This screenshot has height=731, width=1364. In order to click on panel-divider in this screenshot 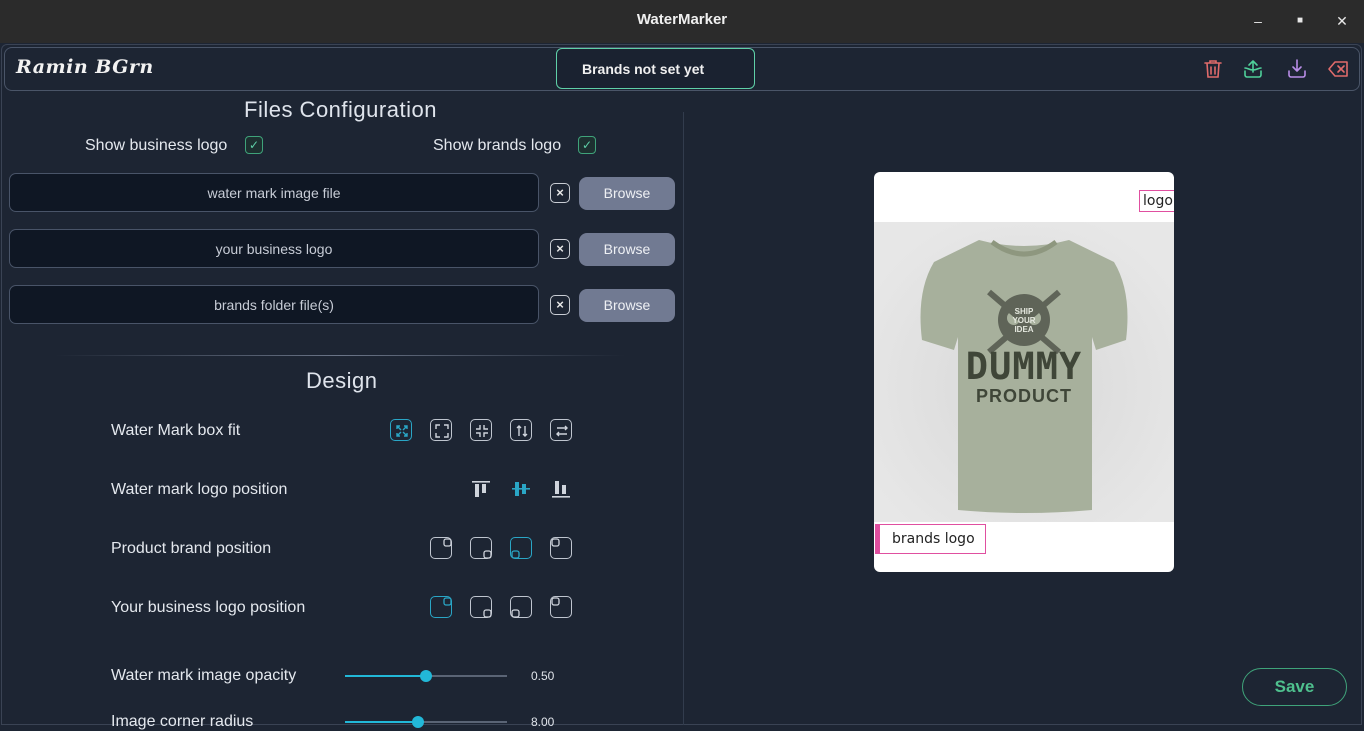, I will do `click(683, 418)`.